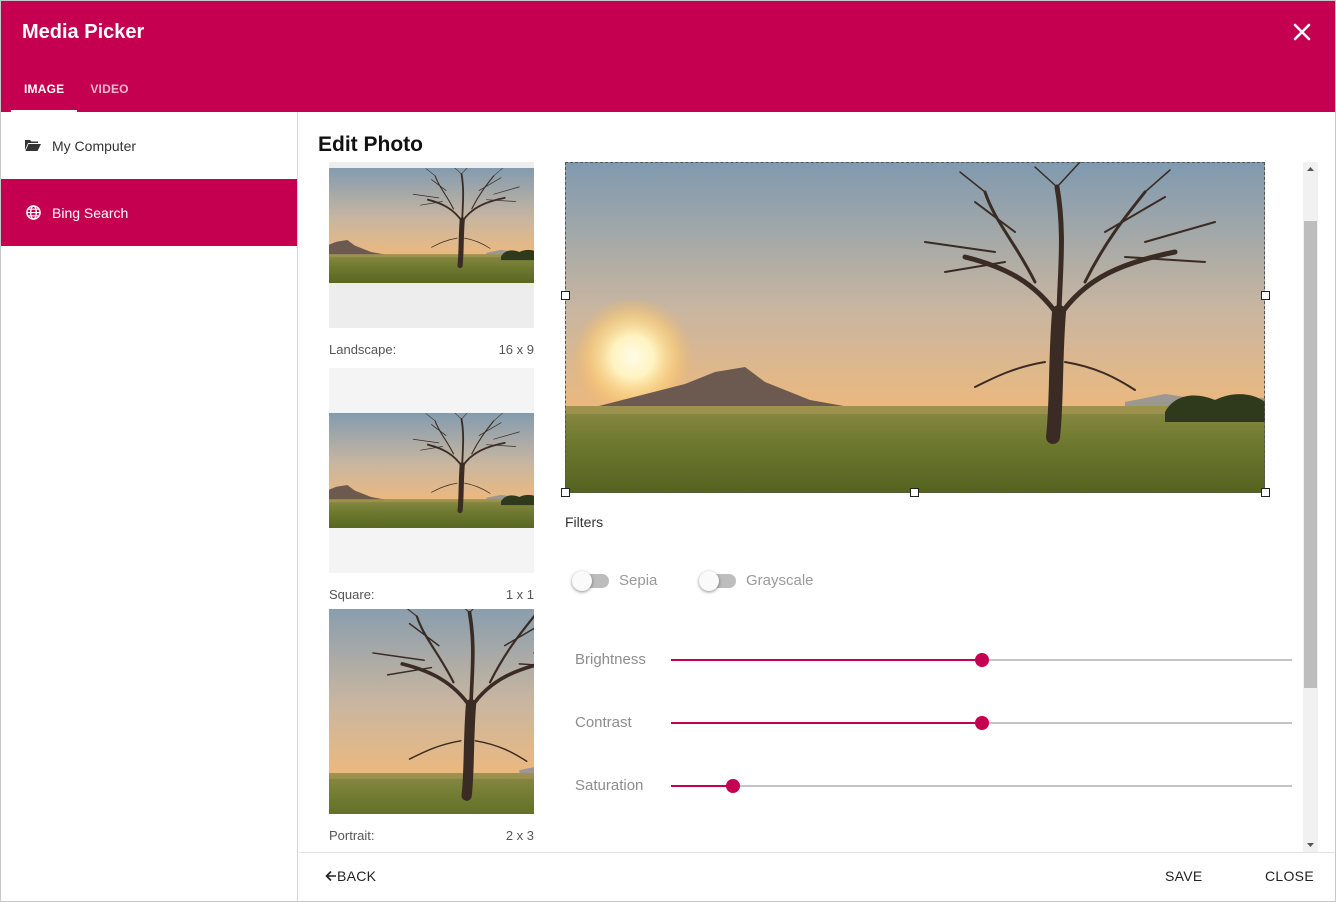 The height and width of the screenshot is (902, 1336). What do you see at coordinates (565, 295) in the screenshot?
I see `crop-handle-left` at bounding box center [565, 295].